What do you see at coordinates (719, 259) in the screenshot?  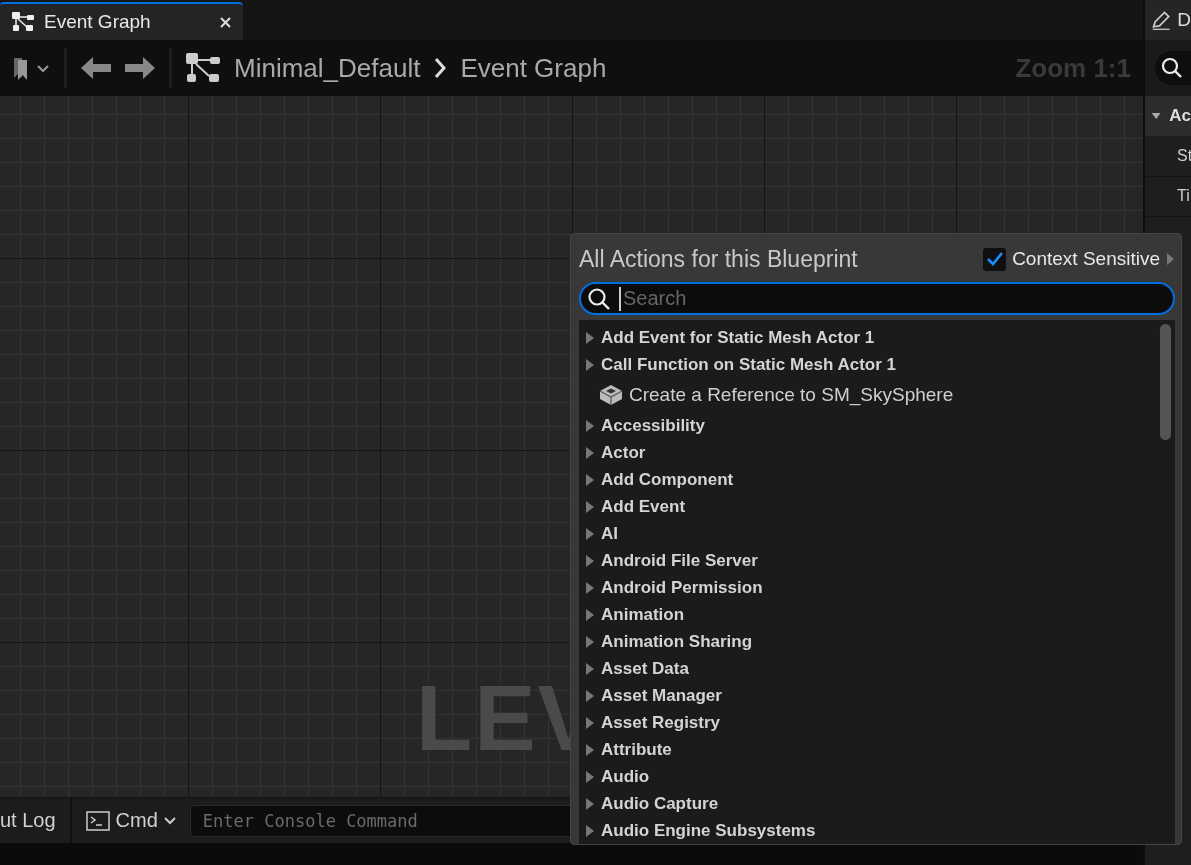 I see `menu-title: All Actions for this Blueprint` at bounding box center [719, 259].